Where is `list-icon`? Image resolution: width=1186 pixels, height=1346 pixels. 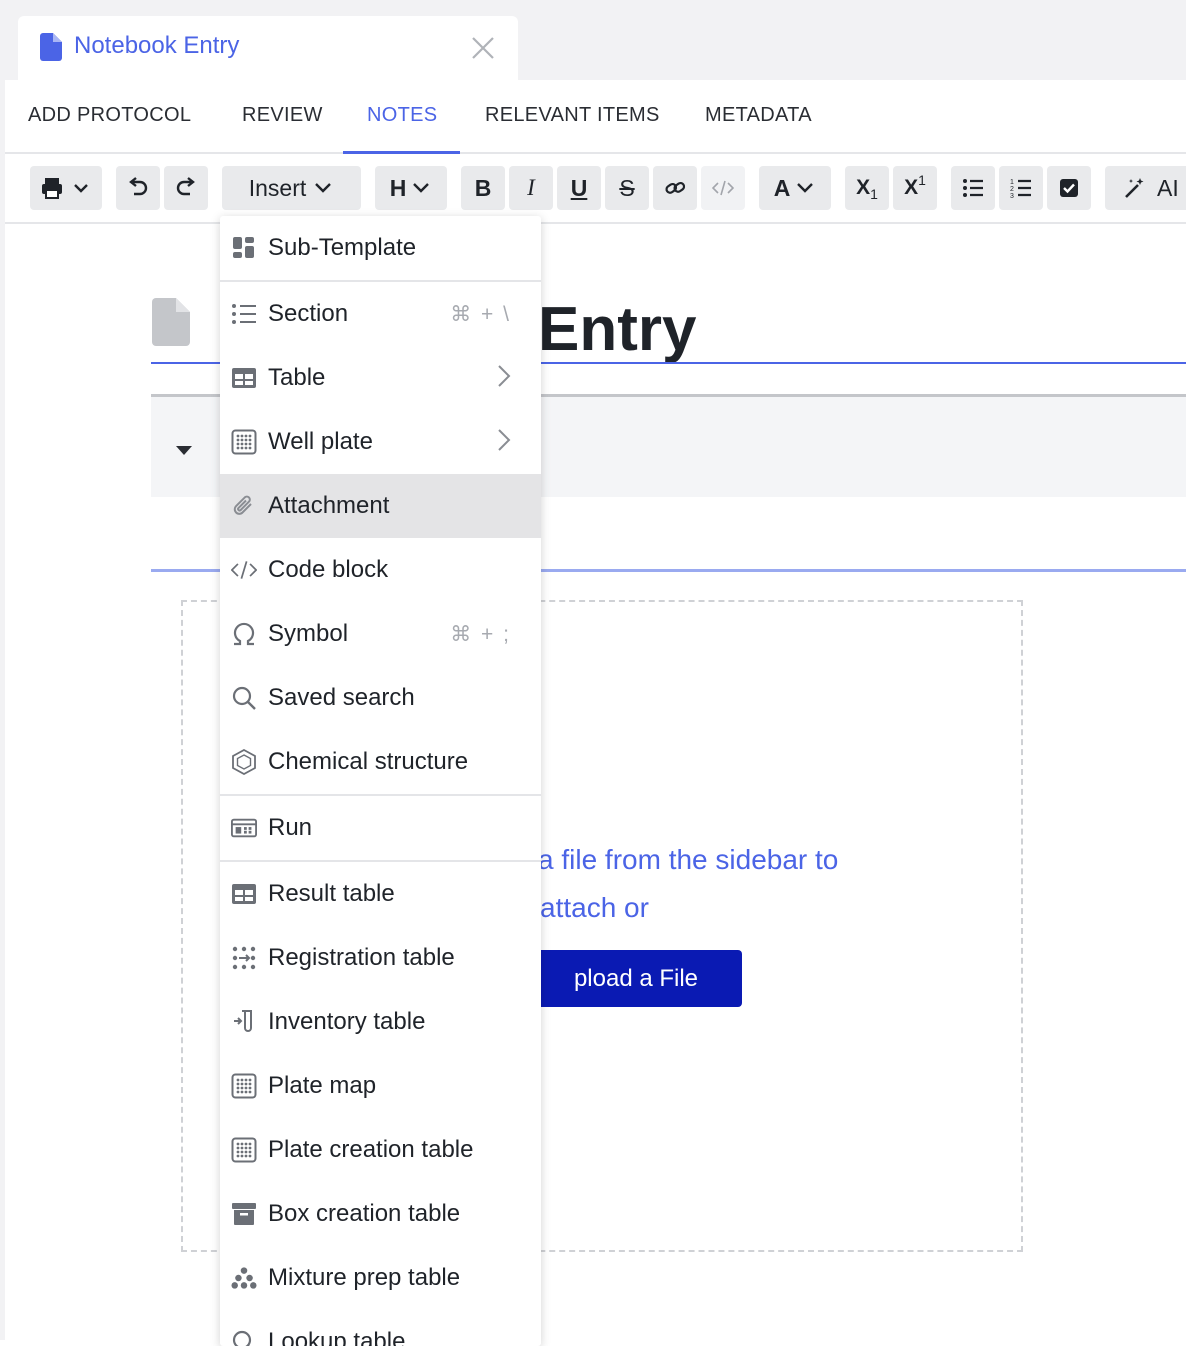
list-icon is located at coordinates (244, 314).